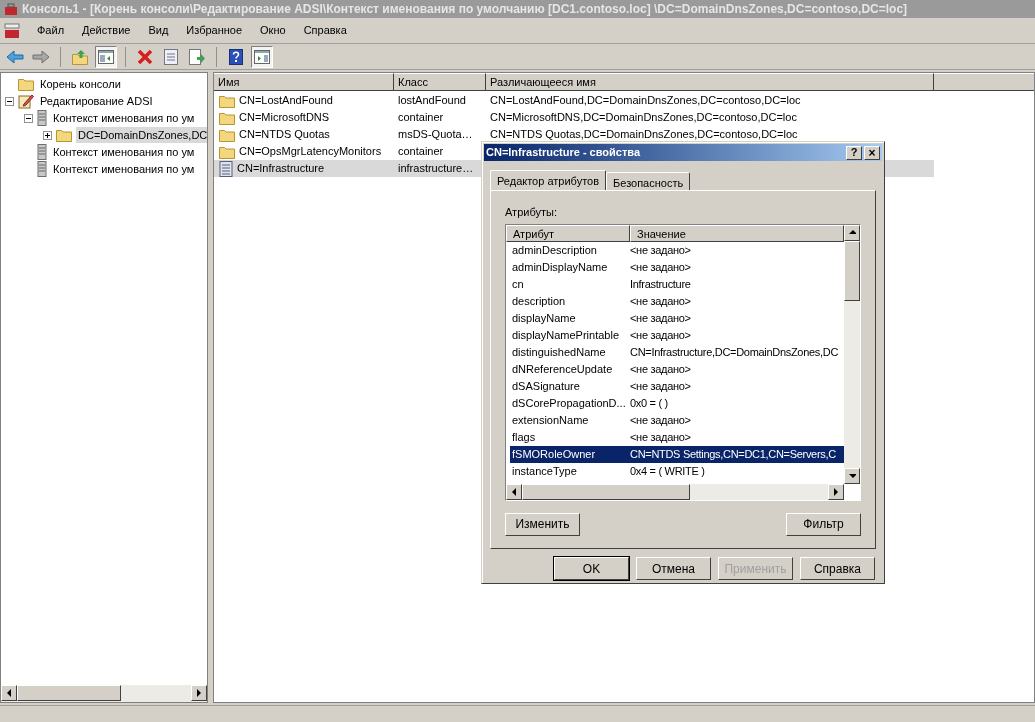 The width and height of the screenshot is (1035, 722). What do you see at coordinates (837, 568) in the screenshot?
I see `dialog-button: Справка` at bounding box center [837, 568].